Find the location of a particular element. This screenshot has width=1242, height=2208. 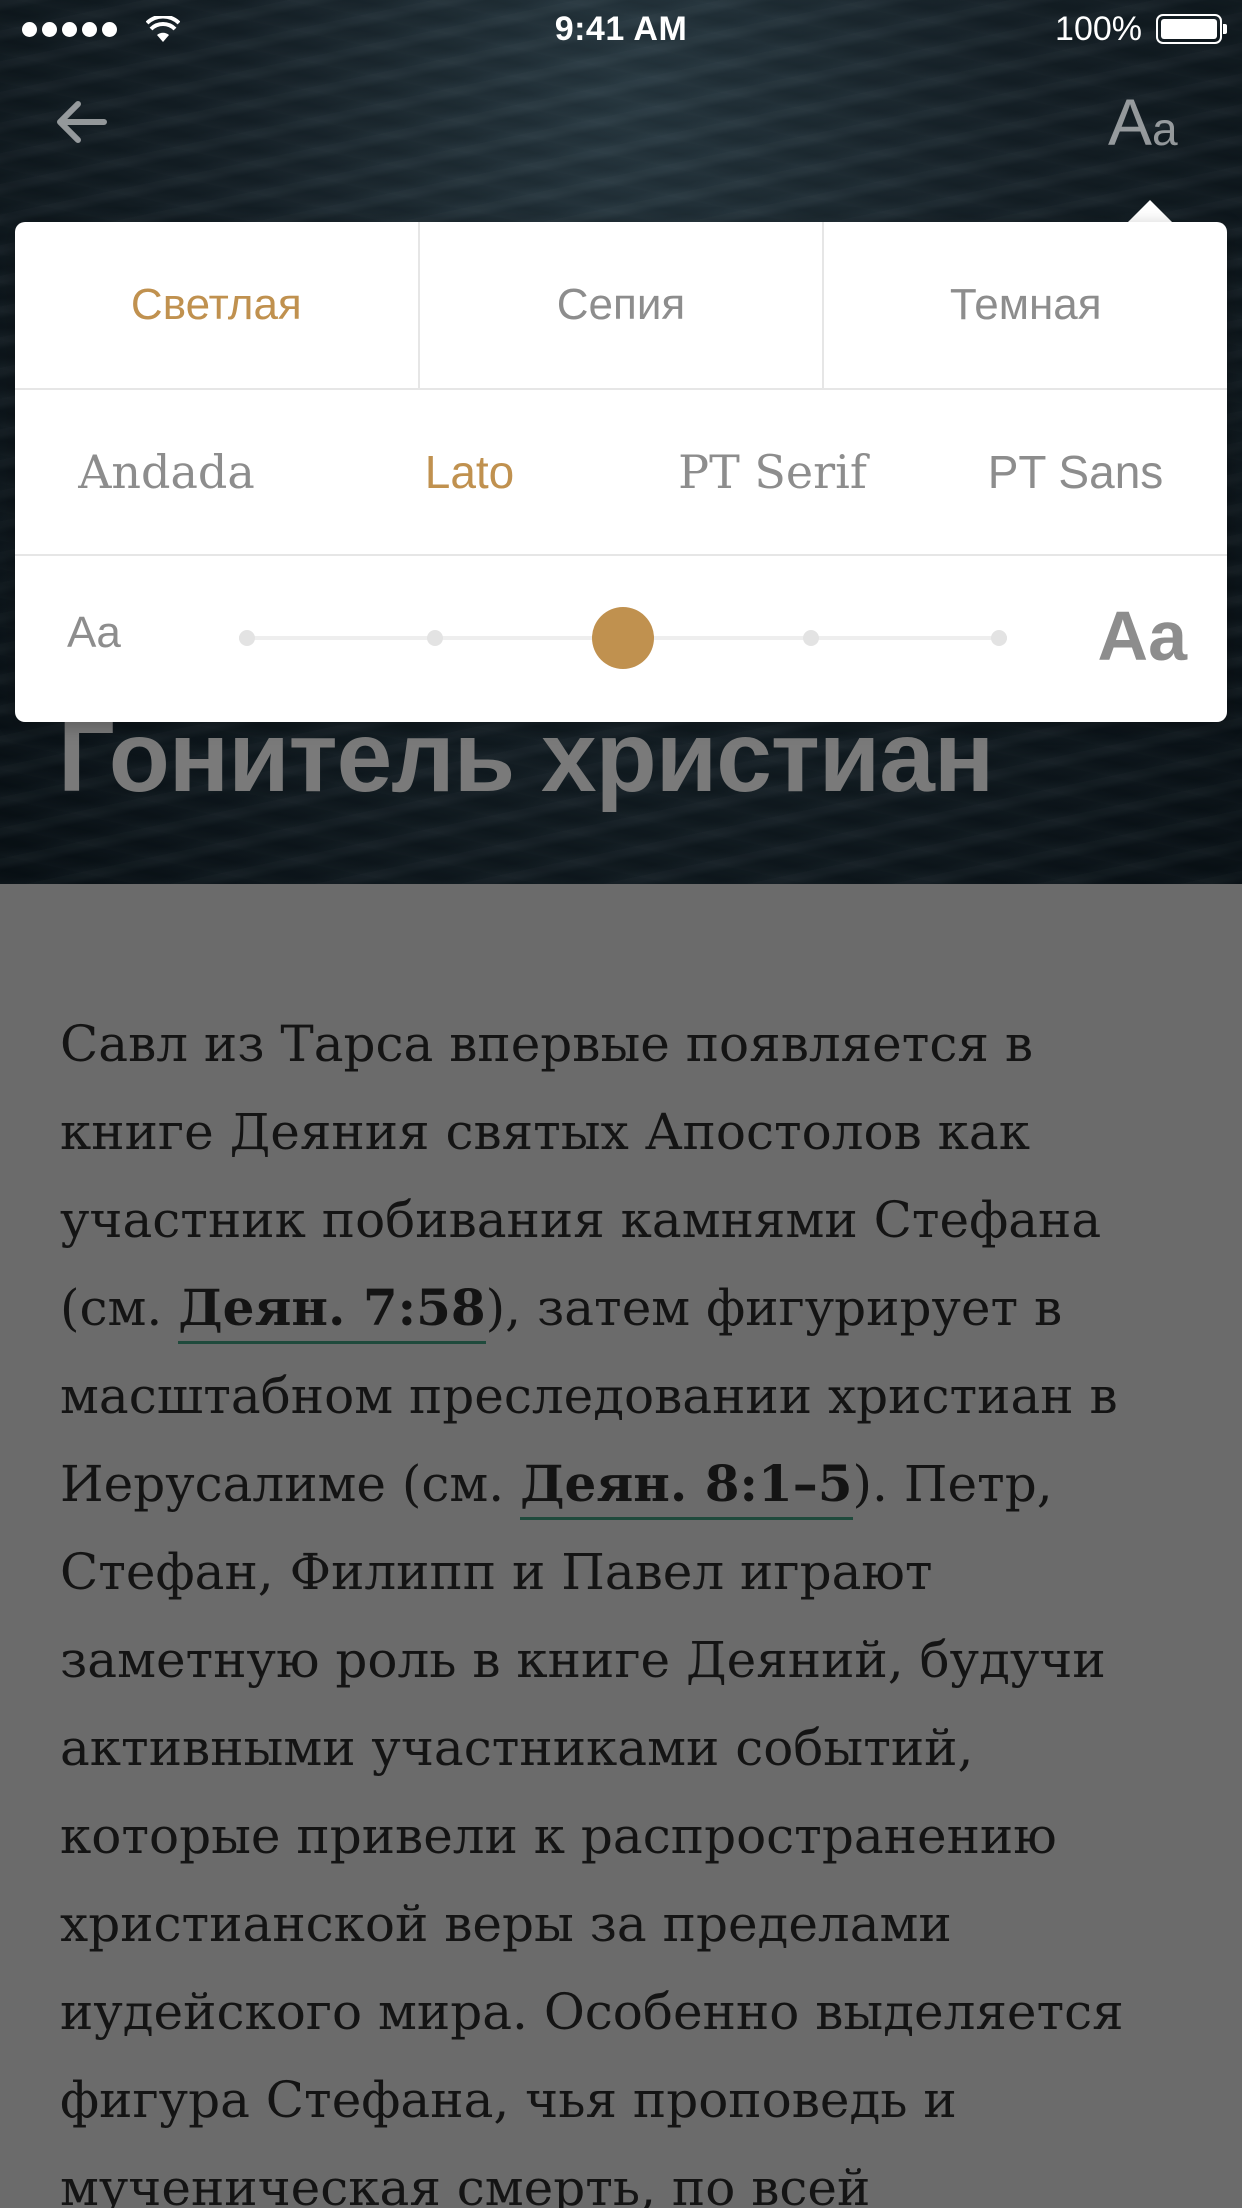

arrow-left-icon is located at coordinates (82, 122).